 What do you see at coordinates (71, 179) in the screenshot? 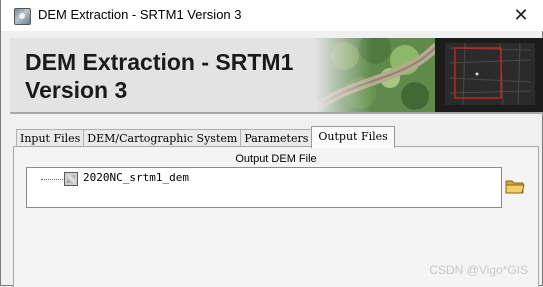
I see `raster-file-icon` at bounding box center [71, 179].